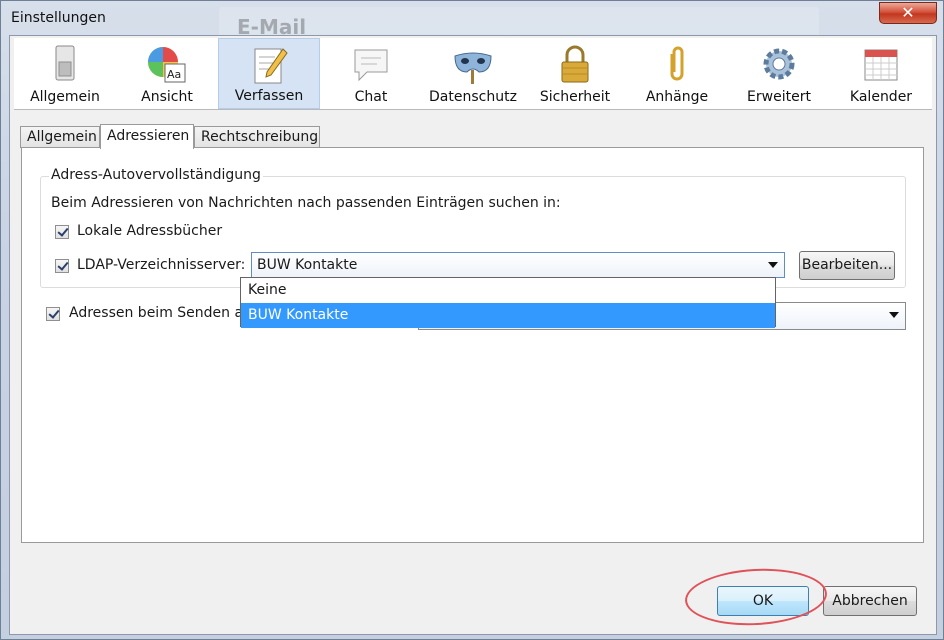 Image resolution: width=944 pixels, height=640 pixels. Describe the element at coordinates (881, 65) in the screenshot. I see `calendar-icon` at that location.